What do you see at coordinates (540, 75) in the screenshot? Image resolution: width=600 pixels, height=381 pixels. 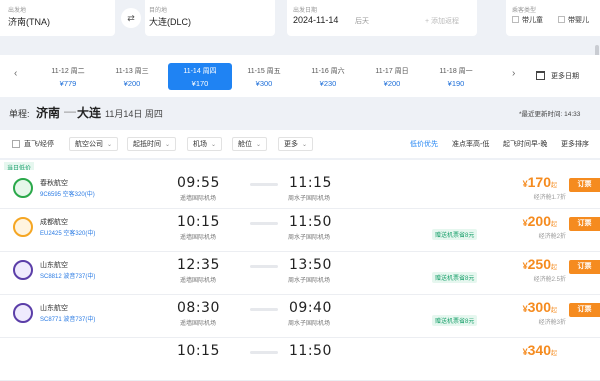 I see `calendar-icon` at bounding box center [540, 75].